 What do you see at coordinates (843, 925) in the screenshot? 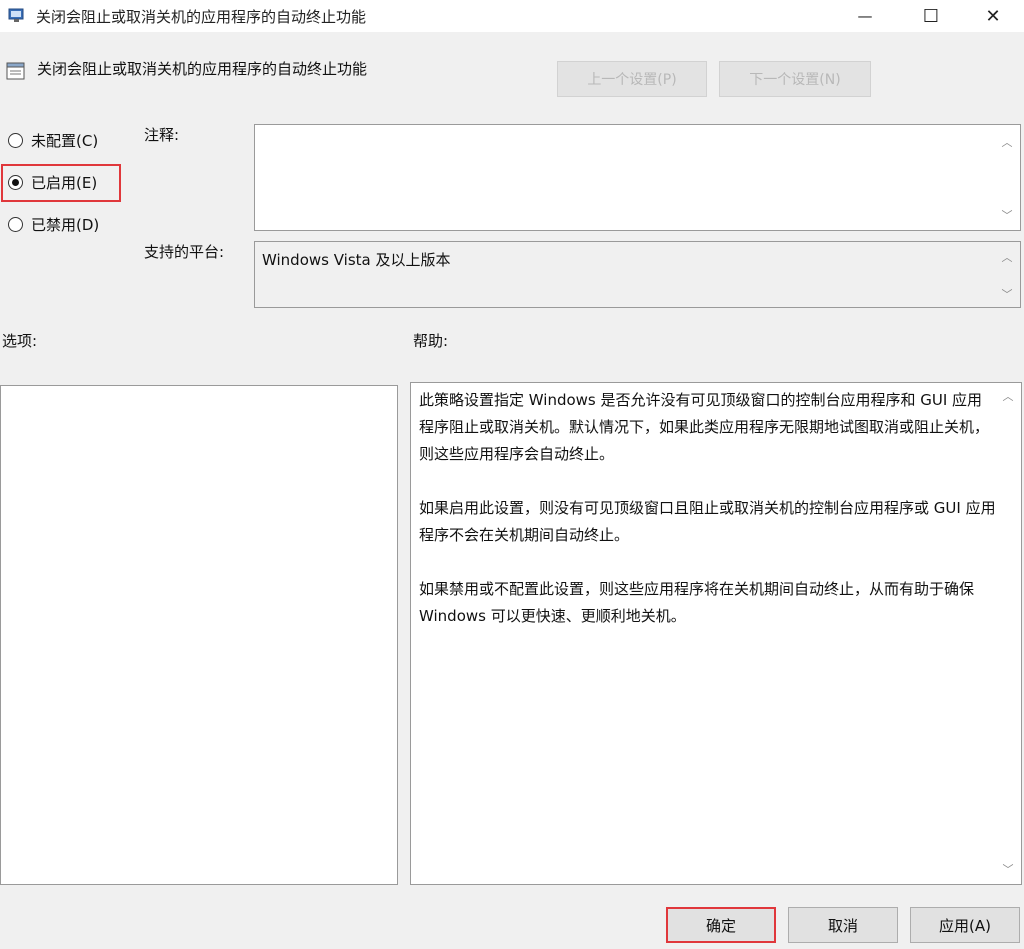
I see `cancel-button: 取消` at bounding box center [843, 925].